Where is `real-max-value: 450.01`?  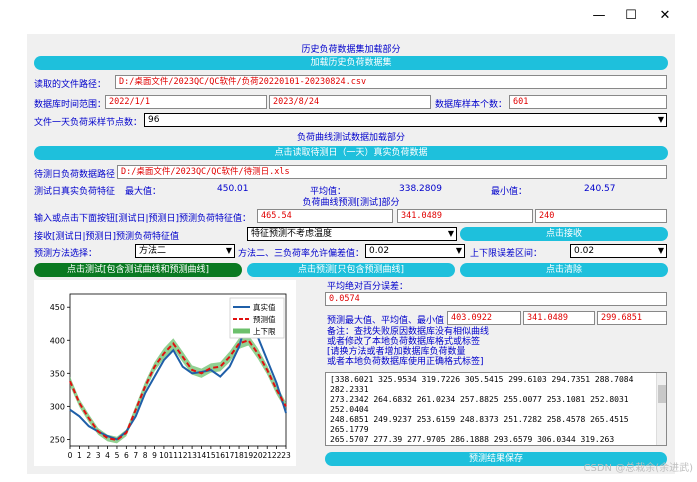 real-max-value: 450.01 is located at coordinates (233, 189).